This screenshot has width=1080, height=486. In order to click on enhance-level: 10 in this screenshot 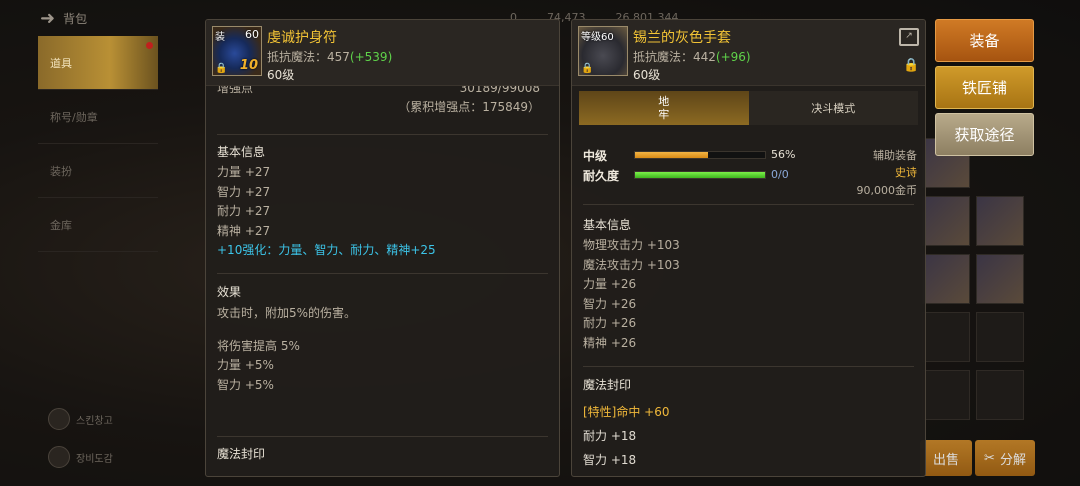, I will do `click(248, 65)`.